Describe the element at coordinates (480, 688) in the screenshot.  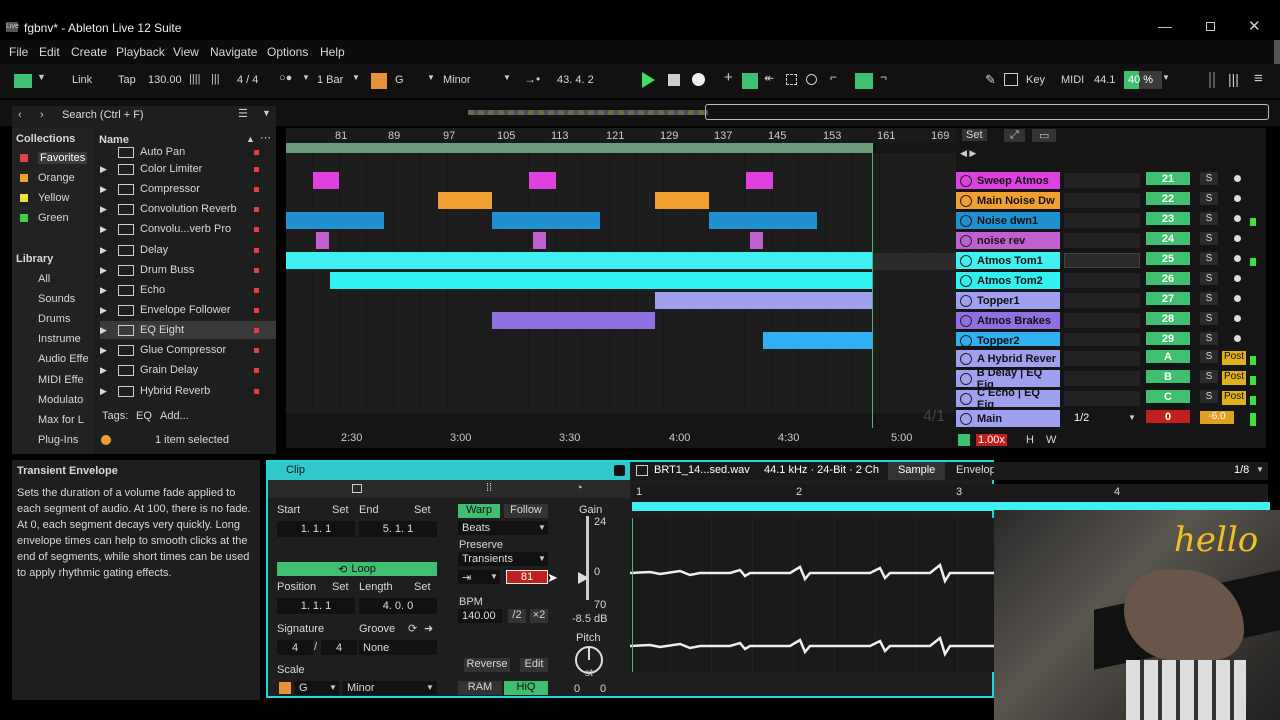
I see `ram-button: RAM` at that location.